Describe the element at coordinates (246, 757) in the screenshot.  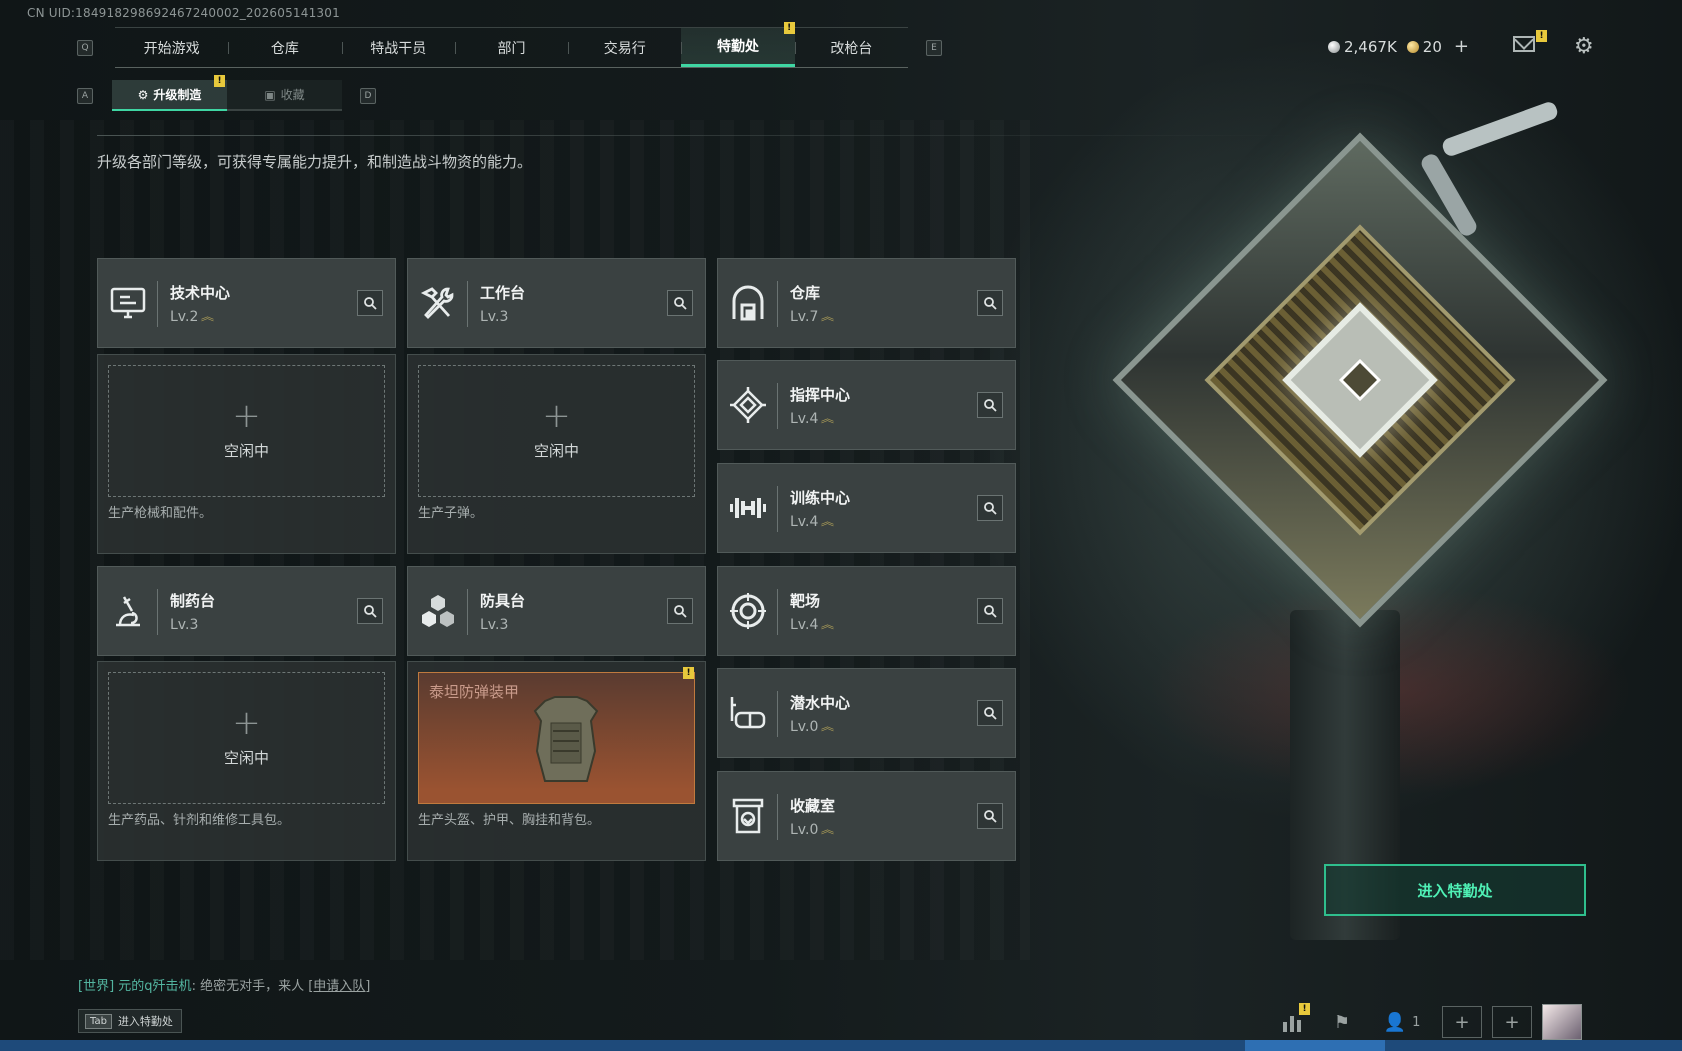
I see `slot-status: 空闲中` at that location.